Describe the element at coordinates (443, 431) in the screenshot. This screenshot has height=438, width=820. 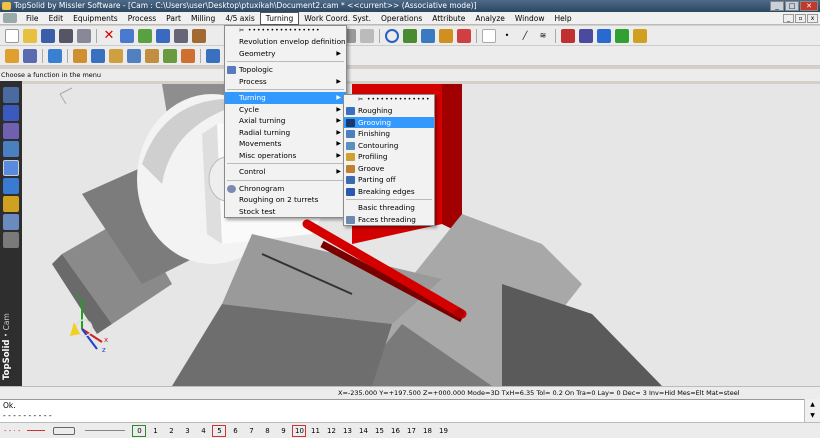
I see `layer-19: 19` at that location.